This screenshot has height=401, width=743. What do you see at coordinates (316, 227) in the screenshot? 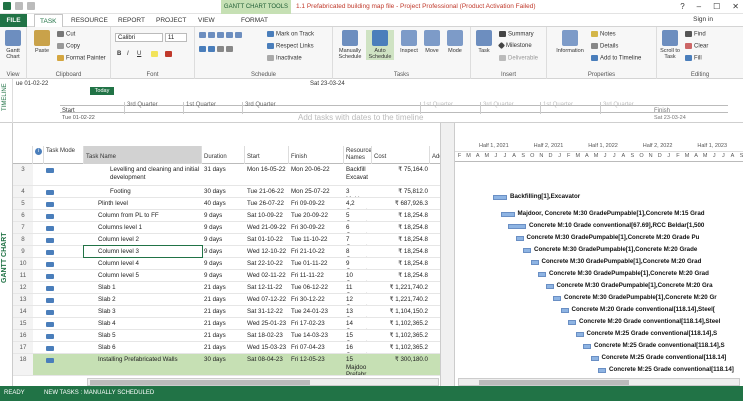
I see `finish-cell: Fri 30-09-22` at bounding box center [316, 227].